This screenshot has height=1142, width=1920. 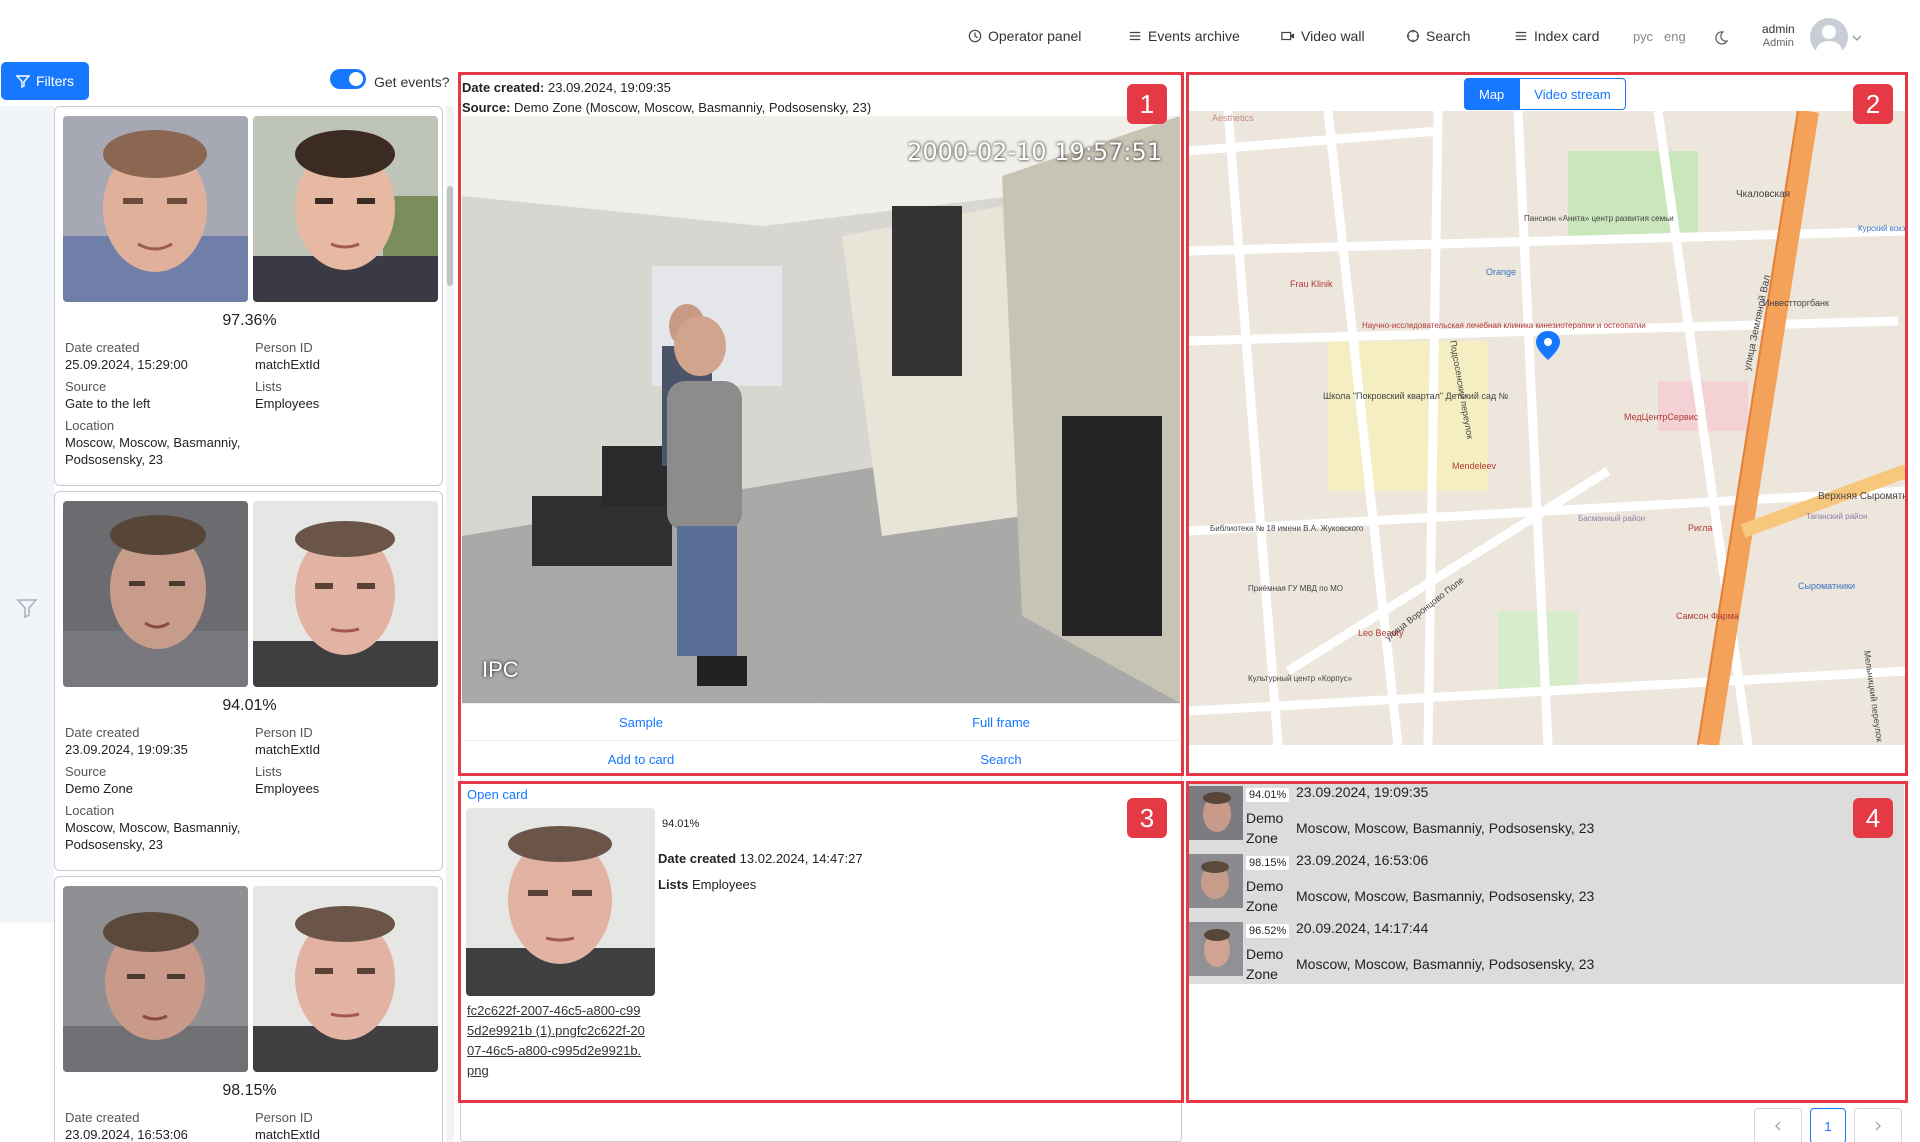 I want to click on filter-icon, so click(x=27, y=608).